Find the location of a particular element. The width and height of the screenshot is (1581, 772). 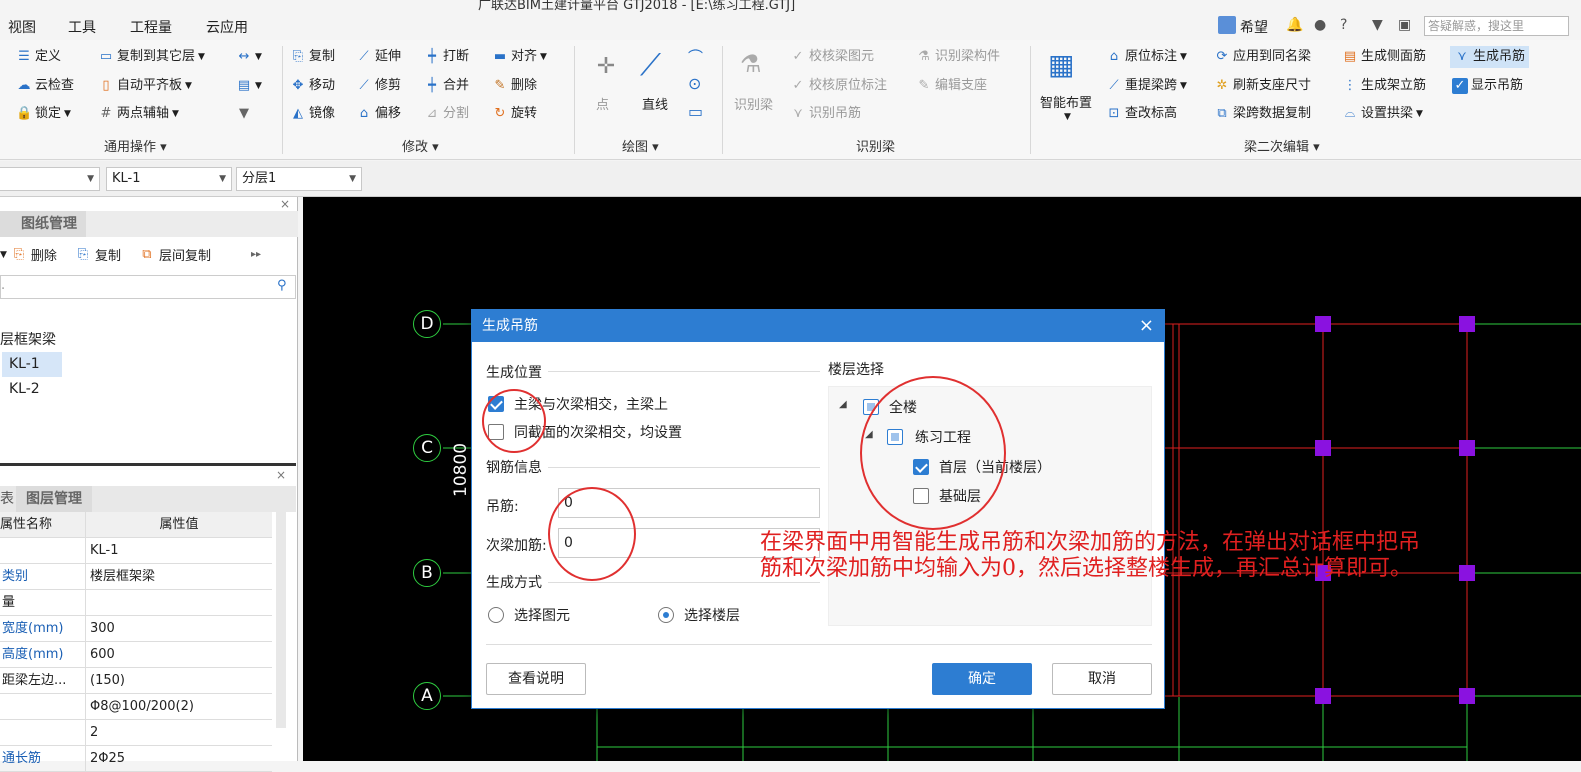

set-arch-button: ⌓ 设置拱梁 ▼ is located at coordinates (1382, 114).